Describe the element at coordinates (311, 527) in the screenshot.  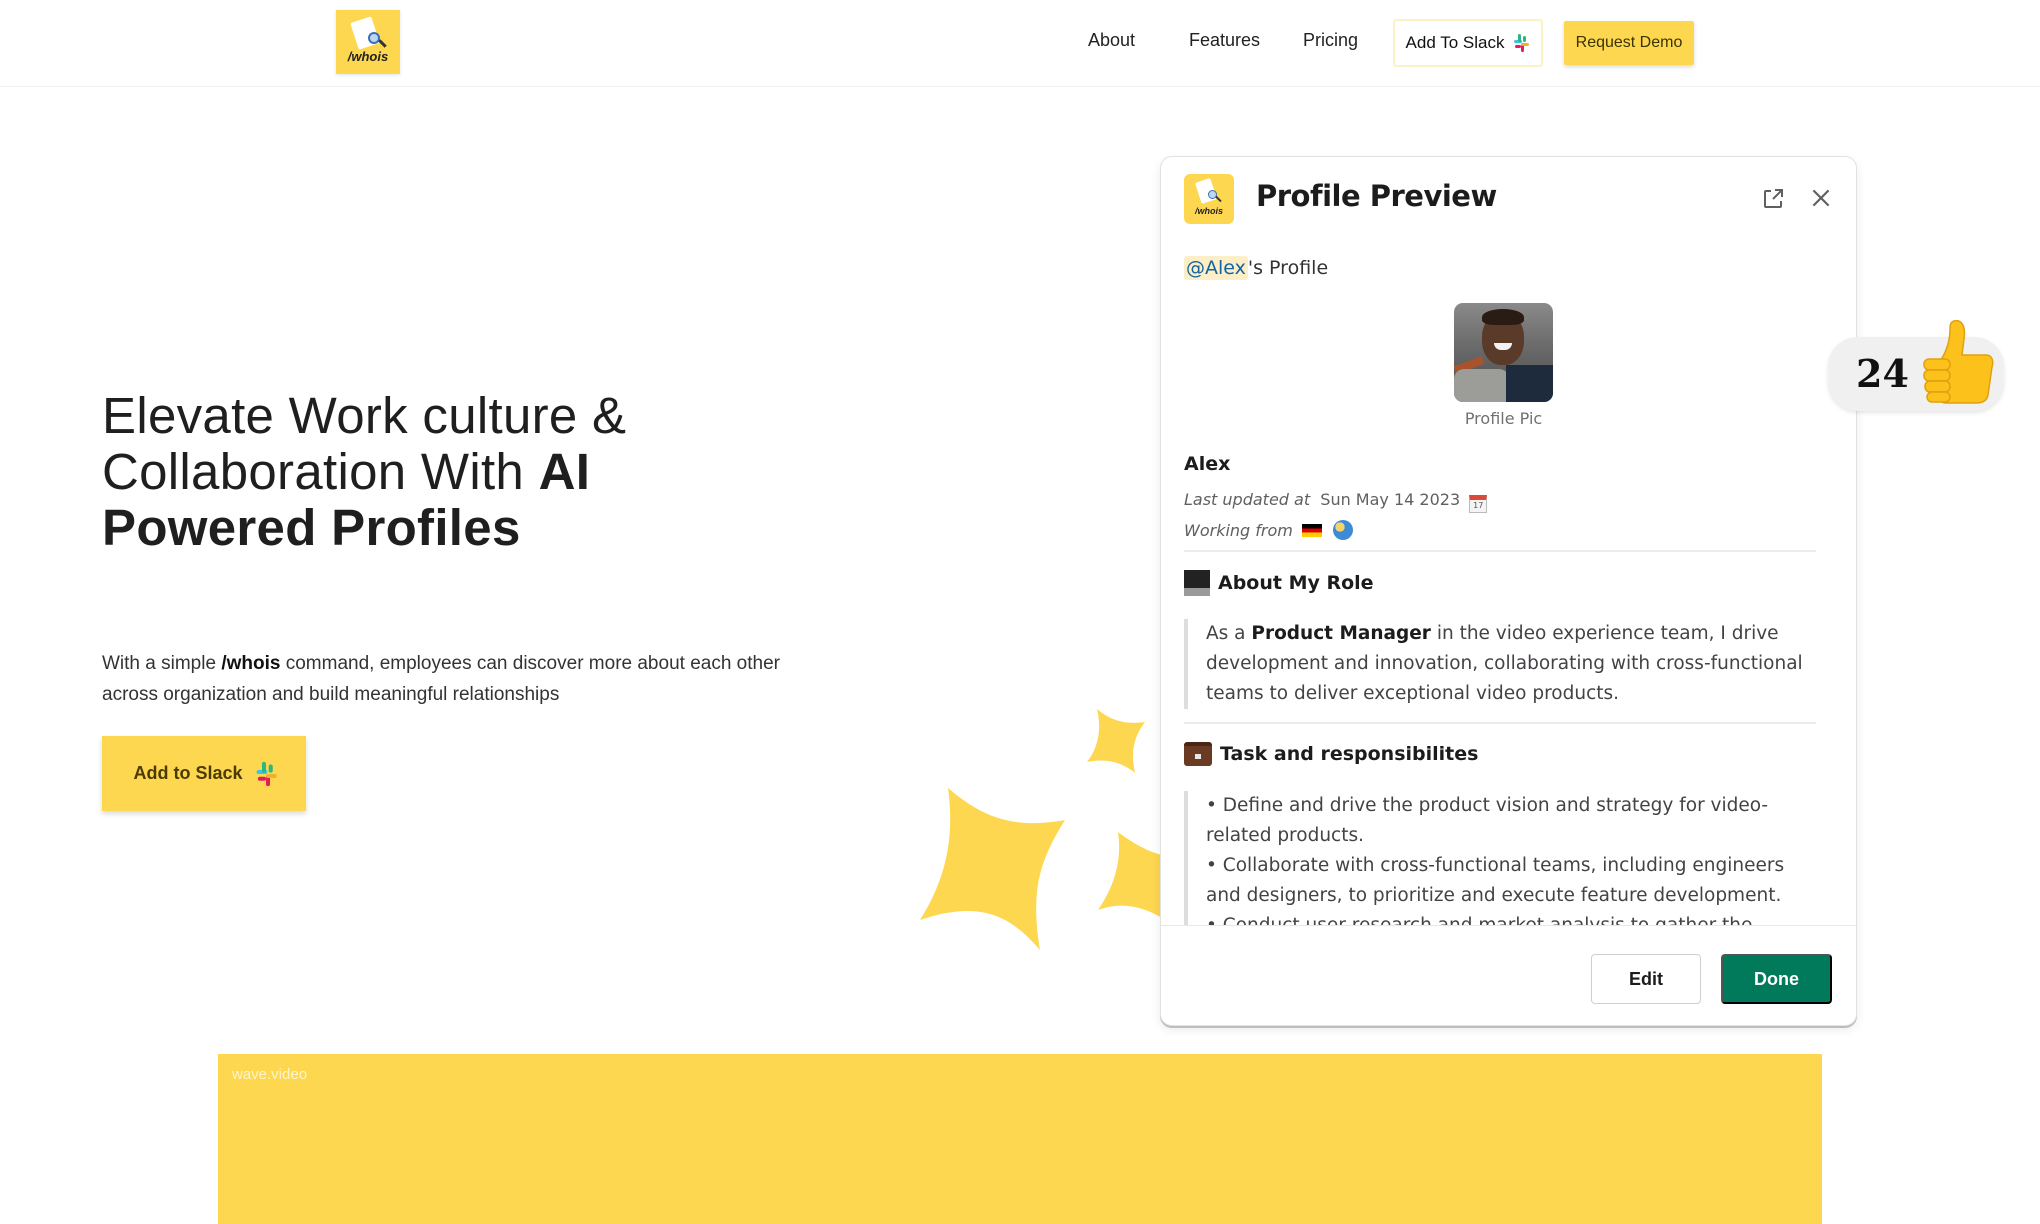
I see `hero-title-line3: Powered Profiles` at that location.